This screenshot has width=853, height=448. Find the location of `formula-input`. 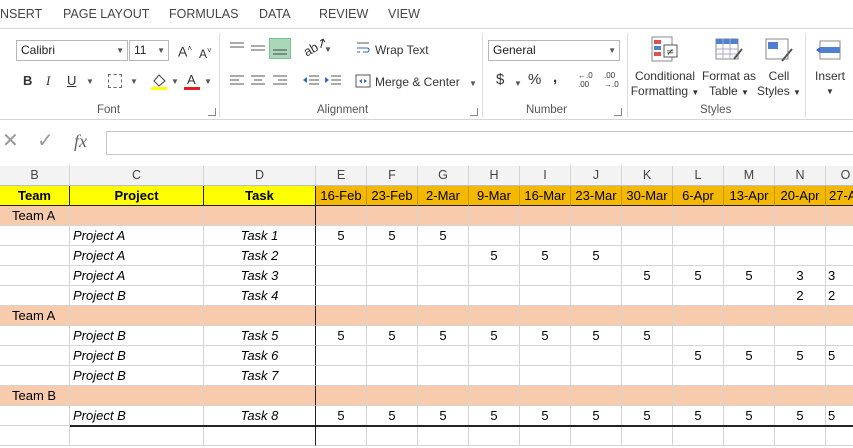

formula-input is located at coordinates (479, 143).